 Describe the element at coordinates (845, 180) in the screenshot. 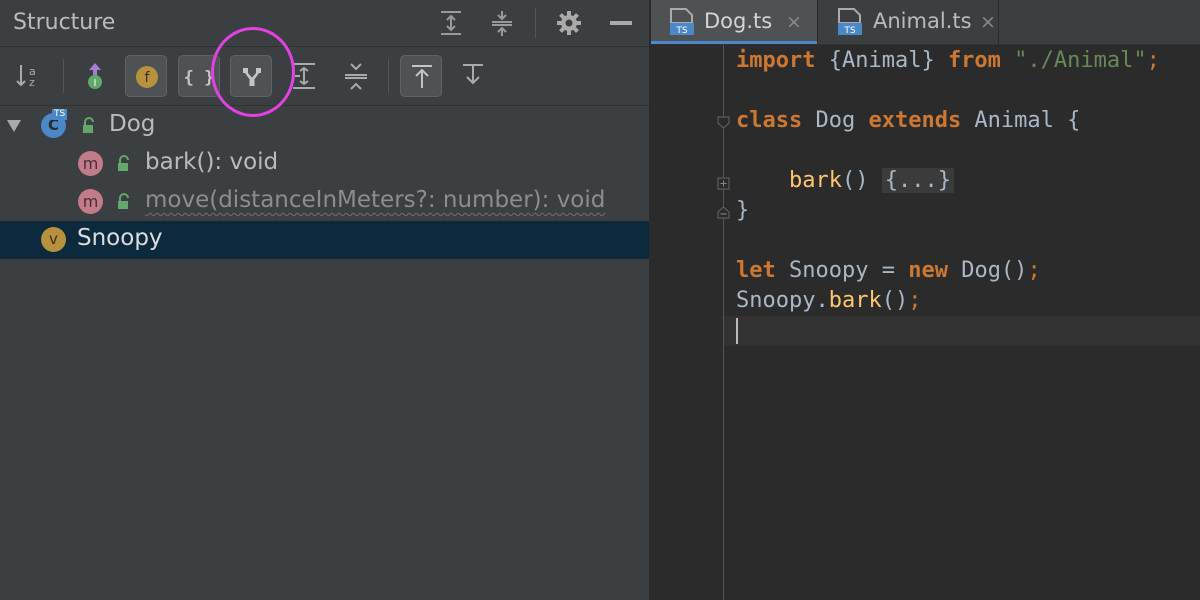

I see `code-line-method: bark() {...}` at that location.